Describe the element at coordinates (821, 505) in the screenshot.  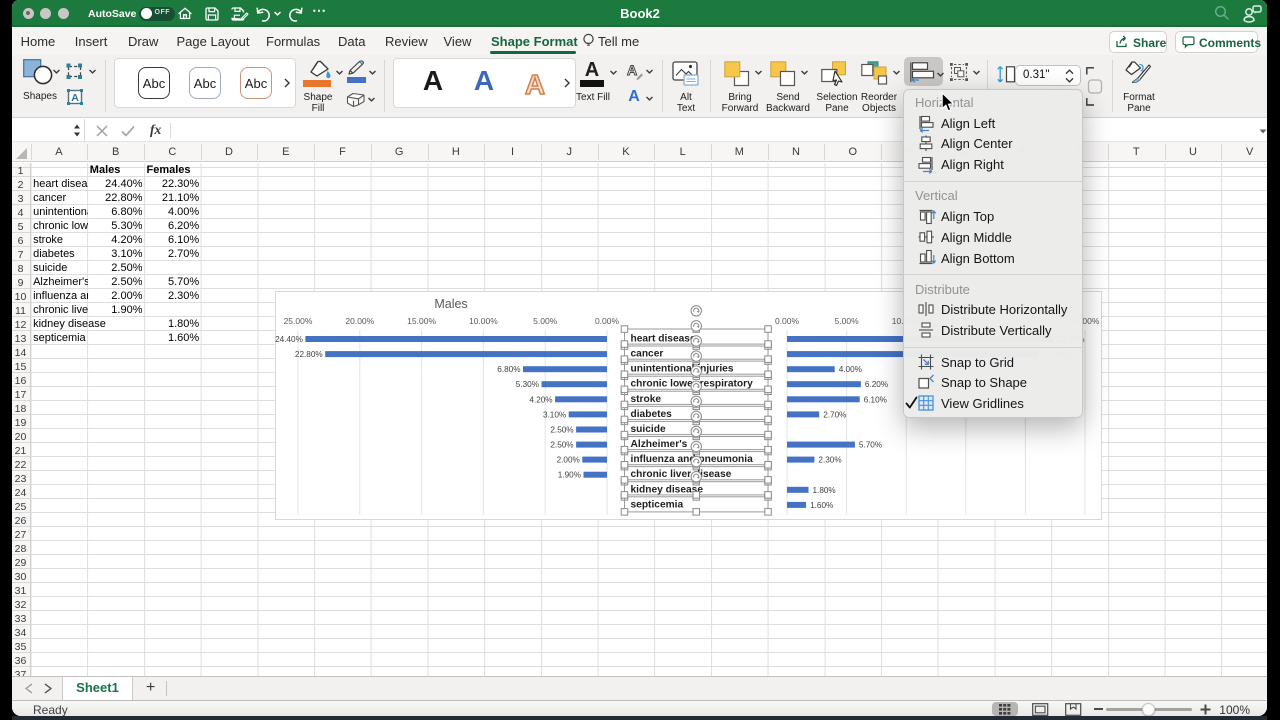
I see `svg-text: 1.60%` at that location.